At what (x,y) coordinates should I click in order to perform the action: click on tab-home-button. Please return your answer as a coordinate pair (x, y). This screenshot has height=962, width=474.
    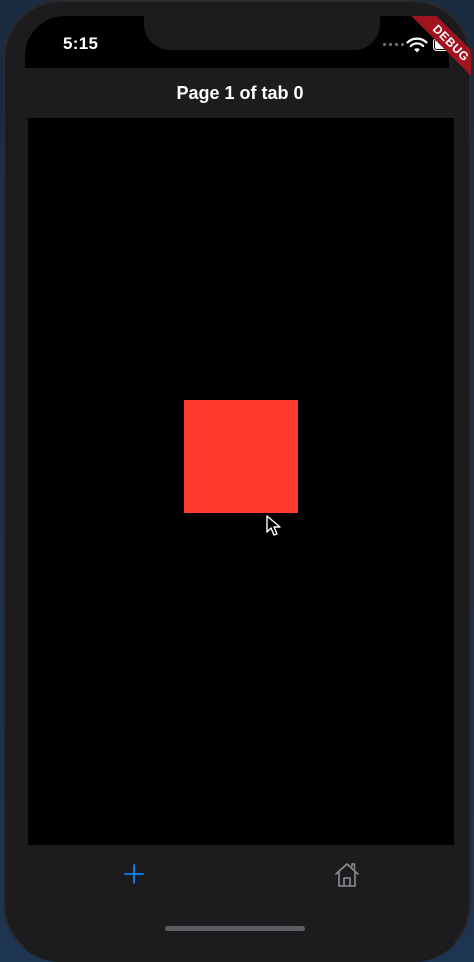
    Looking at the image, I should click on (347, 877).